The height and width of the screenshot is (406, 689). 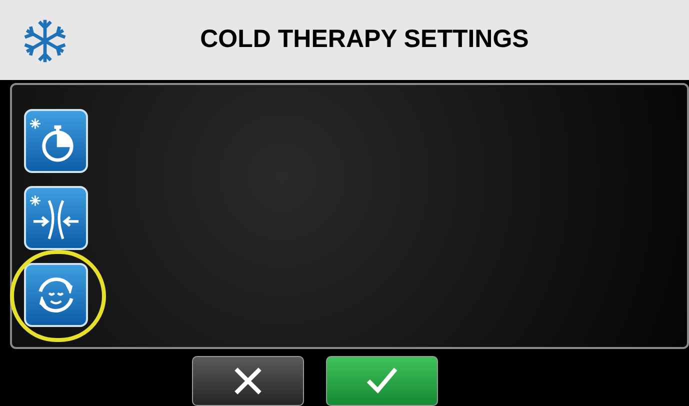 What do you see at coordinates (382, 381) in the screenshot?
I see `confirm-button` at bounding box center [382, 381].